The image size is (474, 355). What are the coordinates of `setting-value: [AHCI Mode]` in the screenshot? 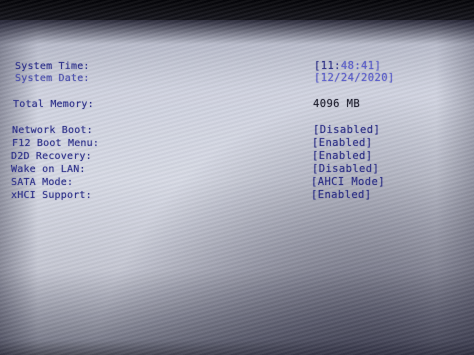 It's located at (348, 182).